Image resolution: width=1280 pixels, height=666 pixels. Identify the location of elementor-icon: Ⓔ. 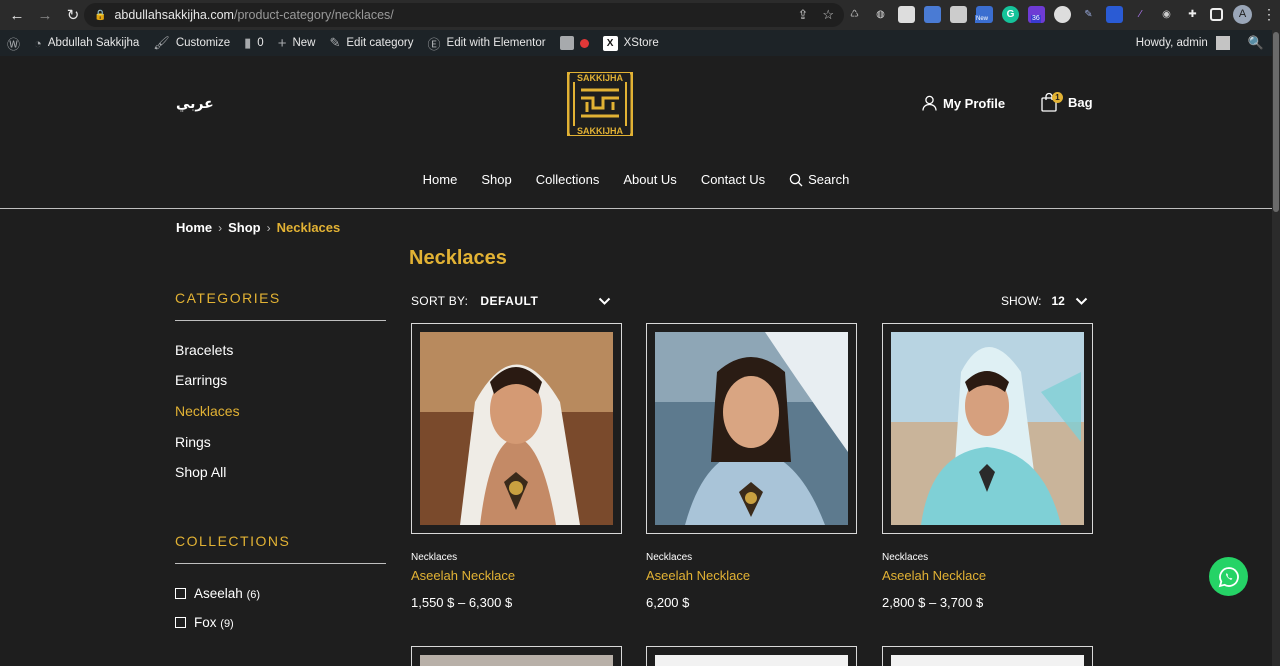
(434, 44).